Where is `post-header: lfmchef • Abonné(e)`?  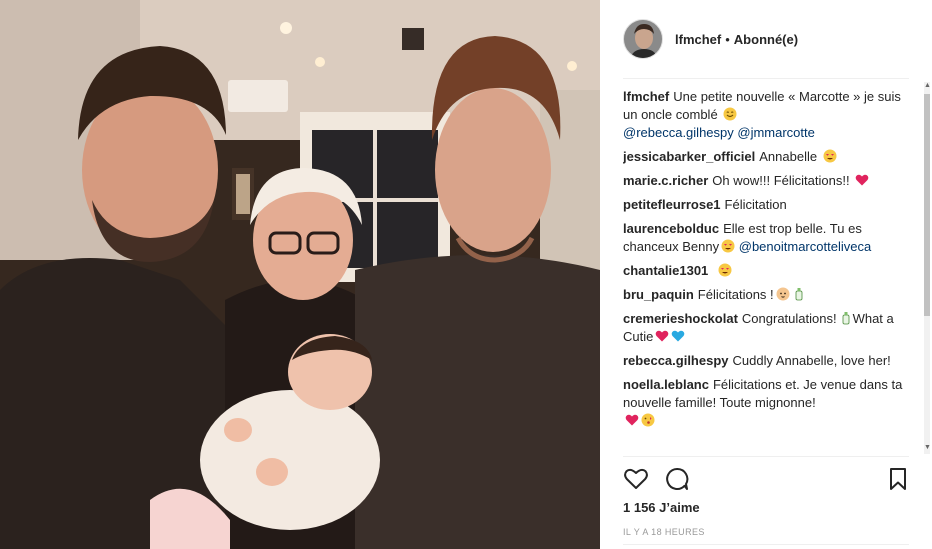
post-header: lfmchef • Abonné(e) is located at coordinates (766, 39).